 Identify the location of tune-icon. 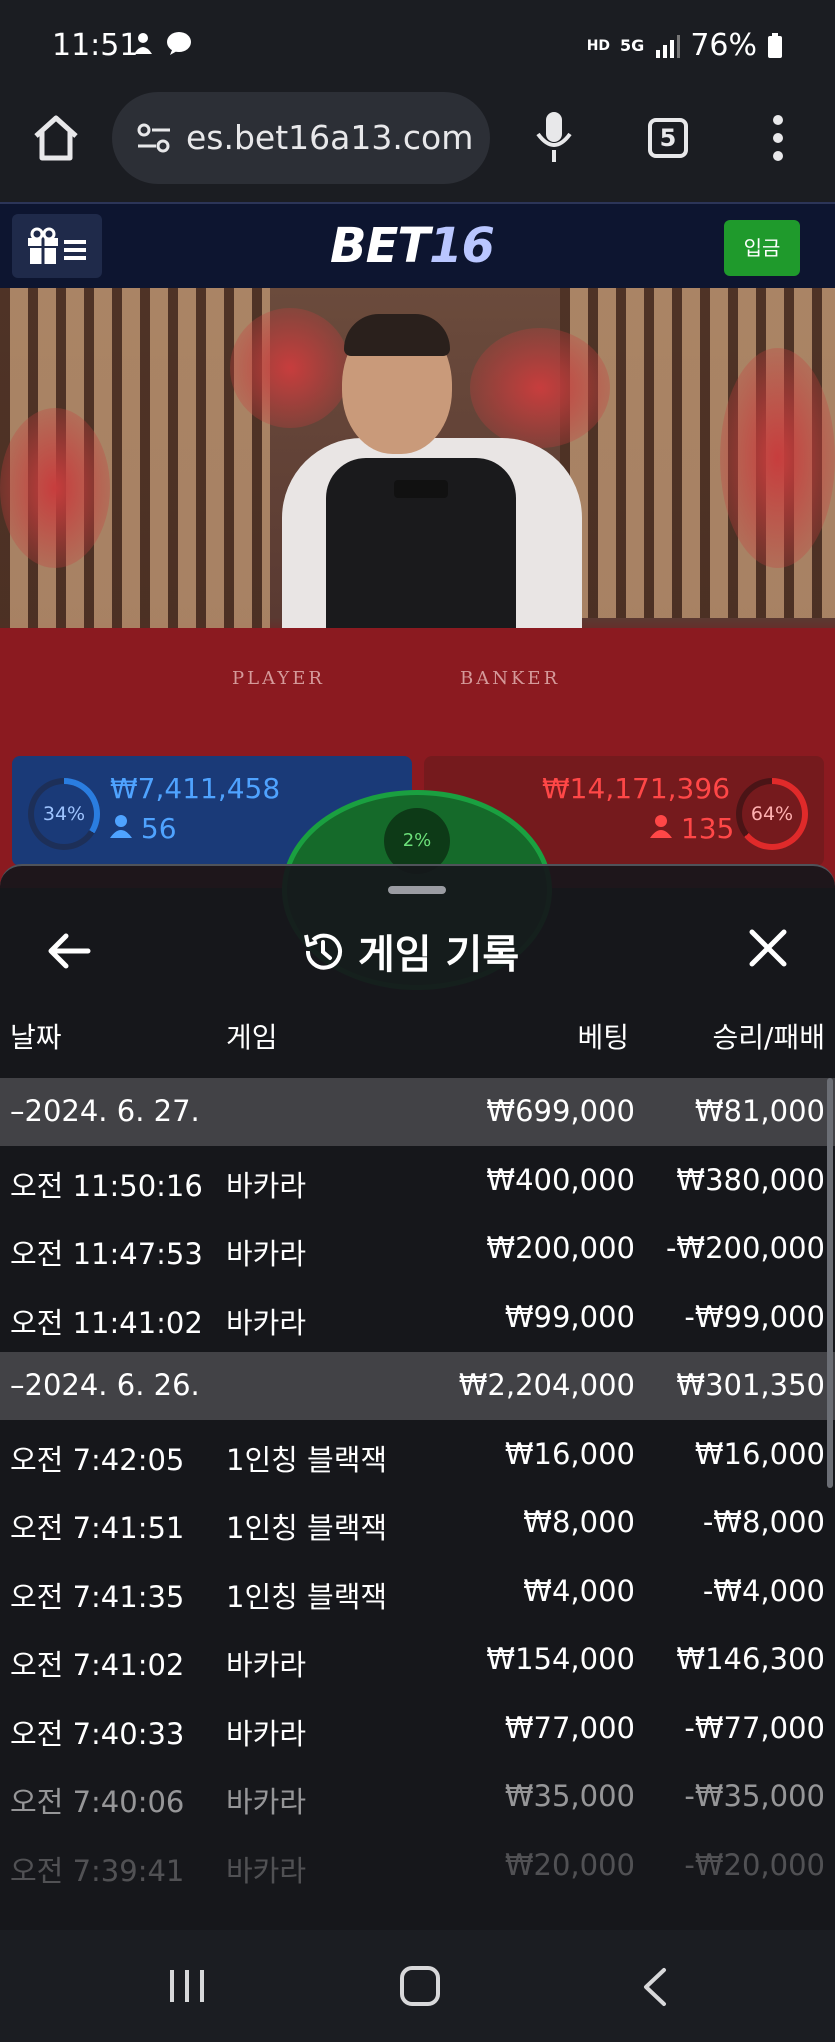
(154, 138).